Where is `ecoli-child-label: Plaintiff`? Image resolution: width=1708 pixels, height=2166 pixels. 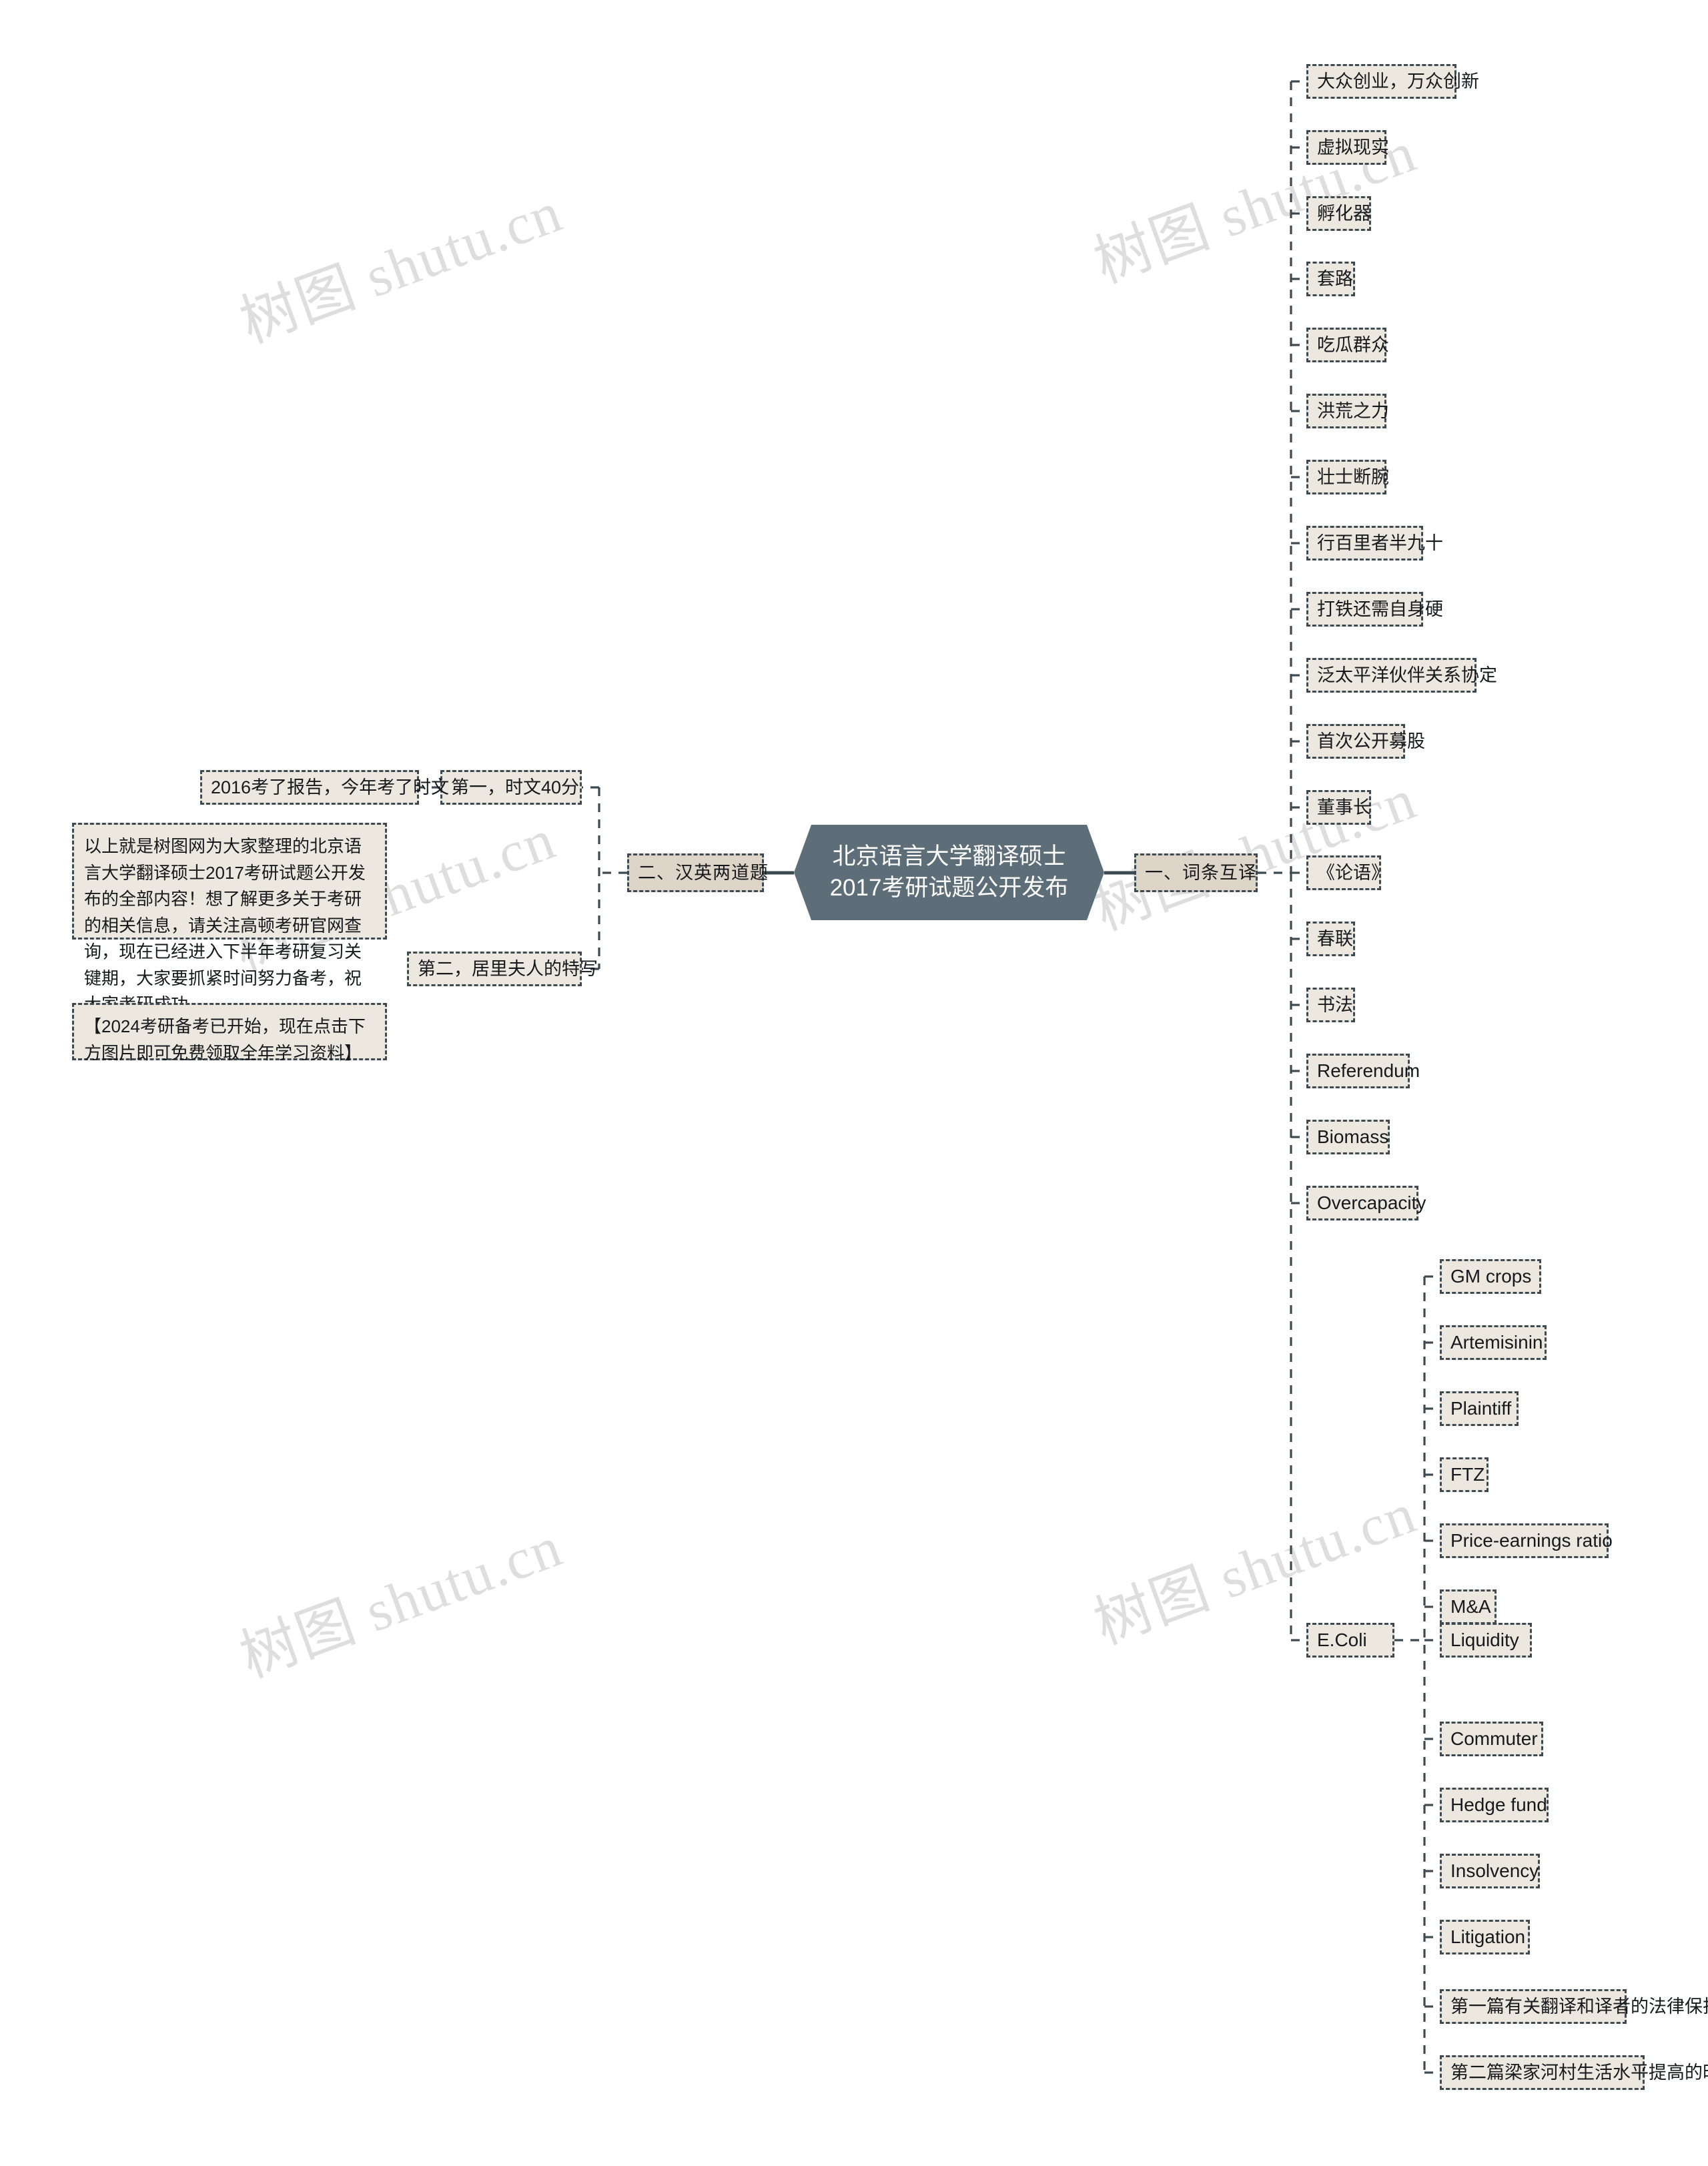 ecoli-child-label: Plaintiff is located at coordinates (1481, 1408).